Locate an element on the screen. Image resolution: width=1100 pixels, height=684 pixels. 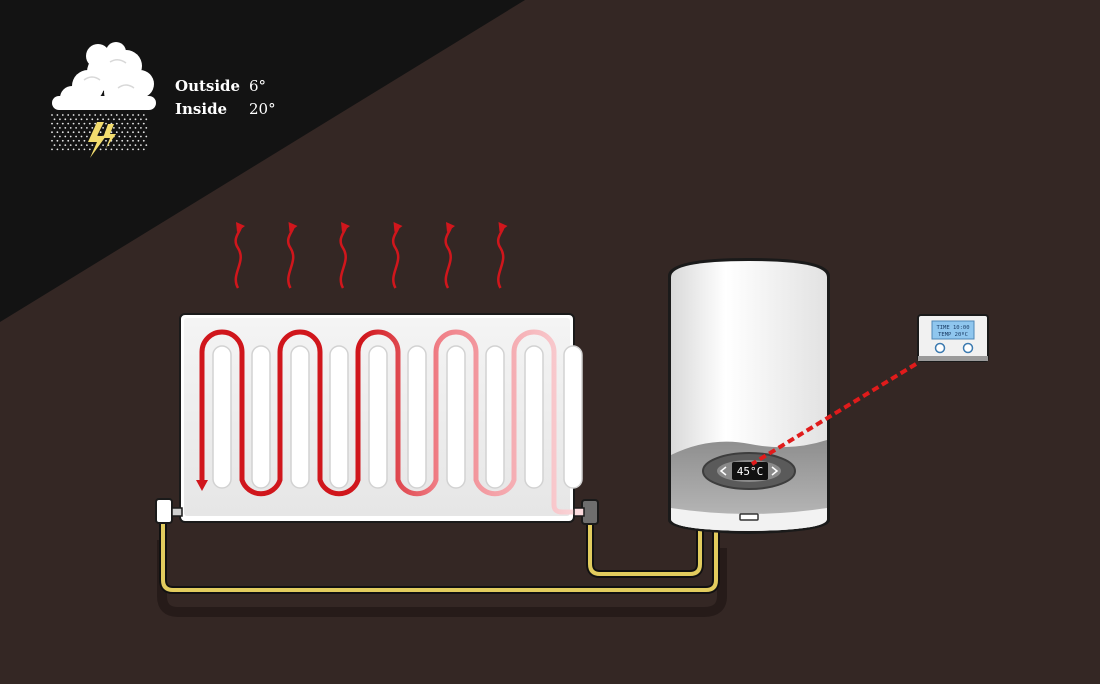
radiator-valve-left is located at coordinates (169, 511).